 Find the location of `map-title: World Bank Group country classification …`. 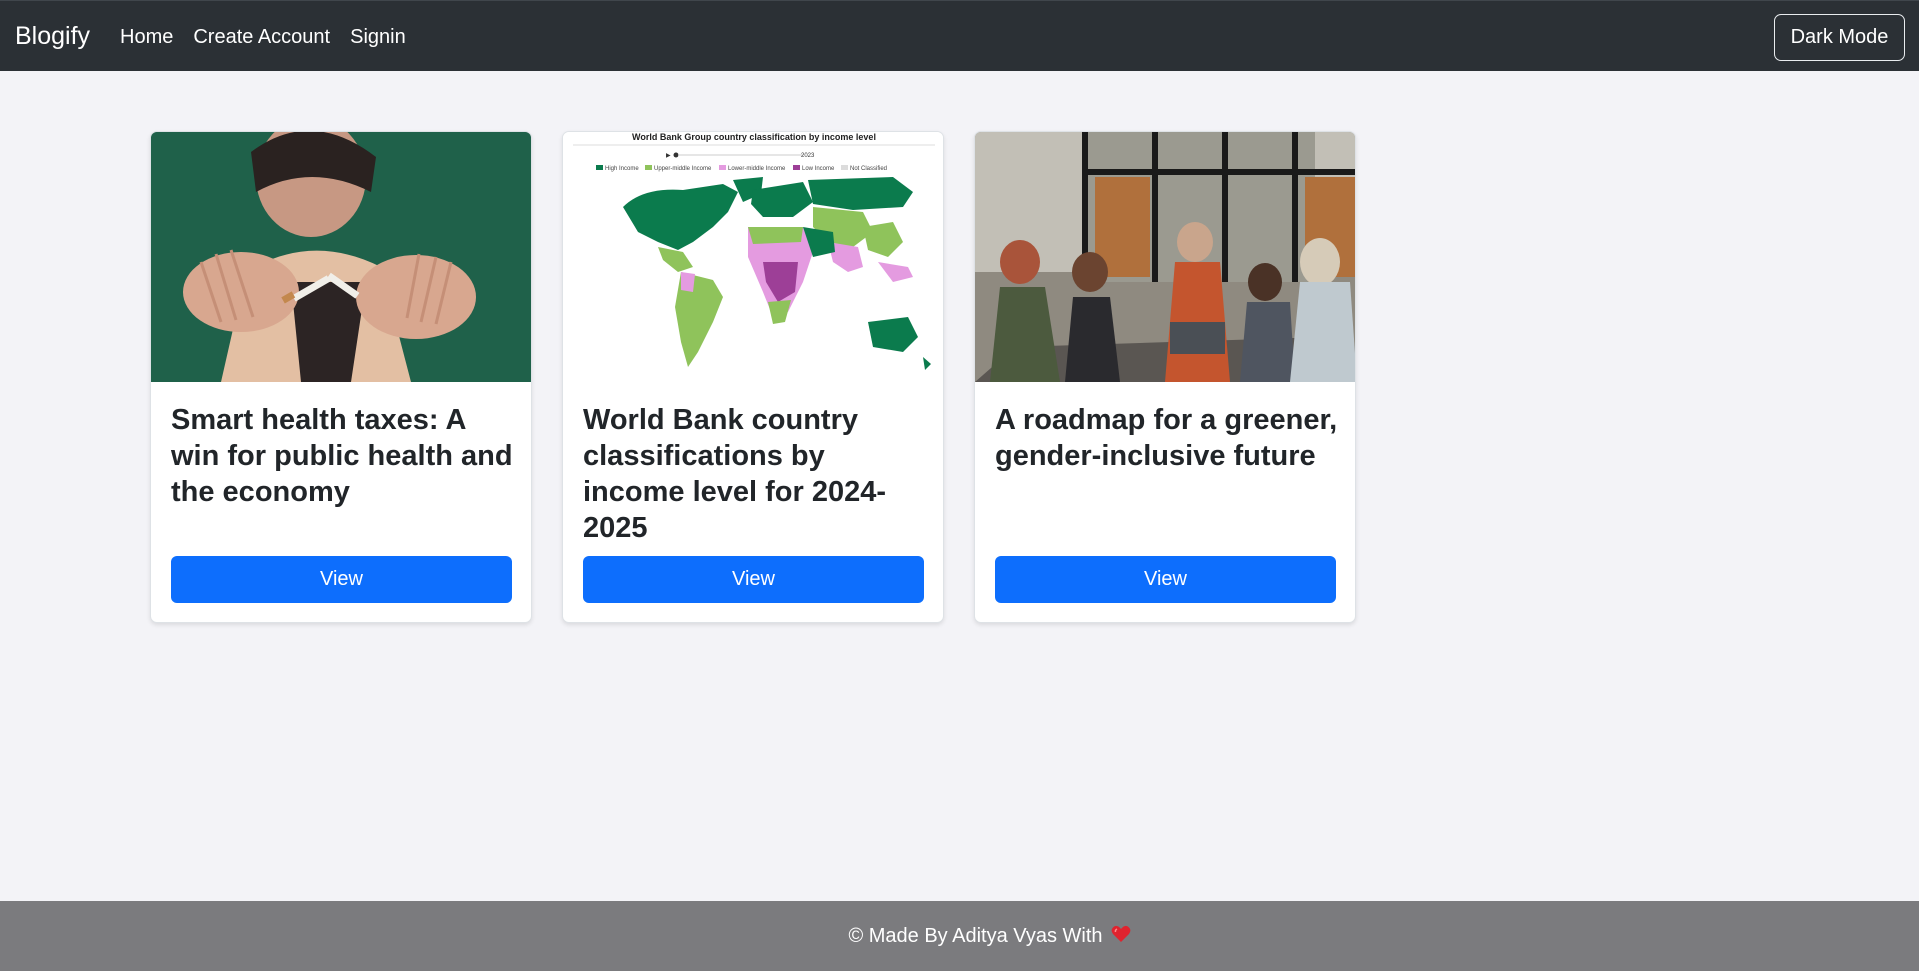

map-title: World Bank Group country classification … is located at coordinates (754, 137).